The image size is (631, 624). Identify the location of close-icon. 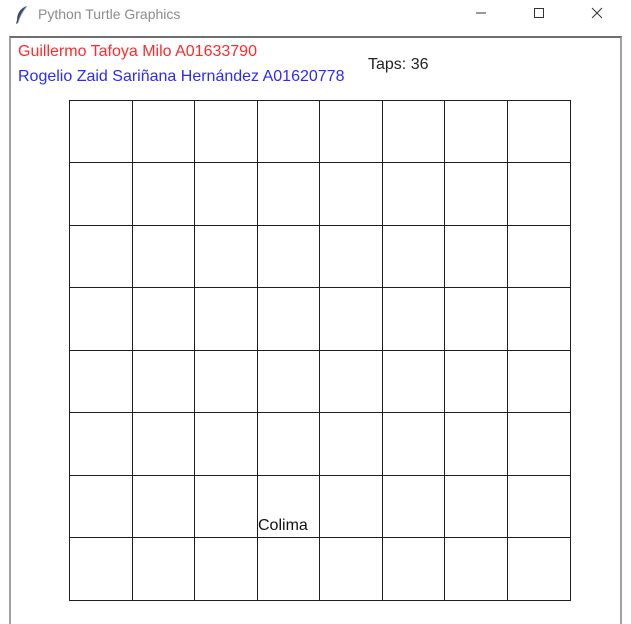
(597, 15).